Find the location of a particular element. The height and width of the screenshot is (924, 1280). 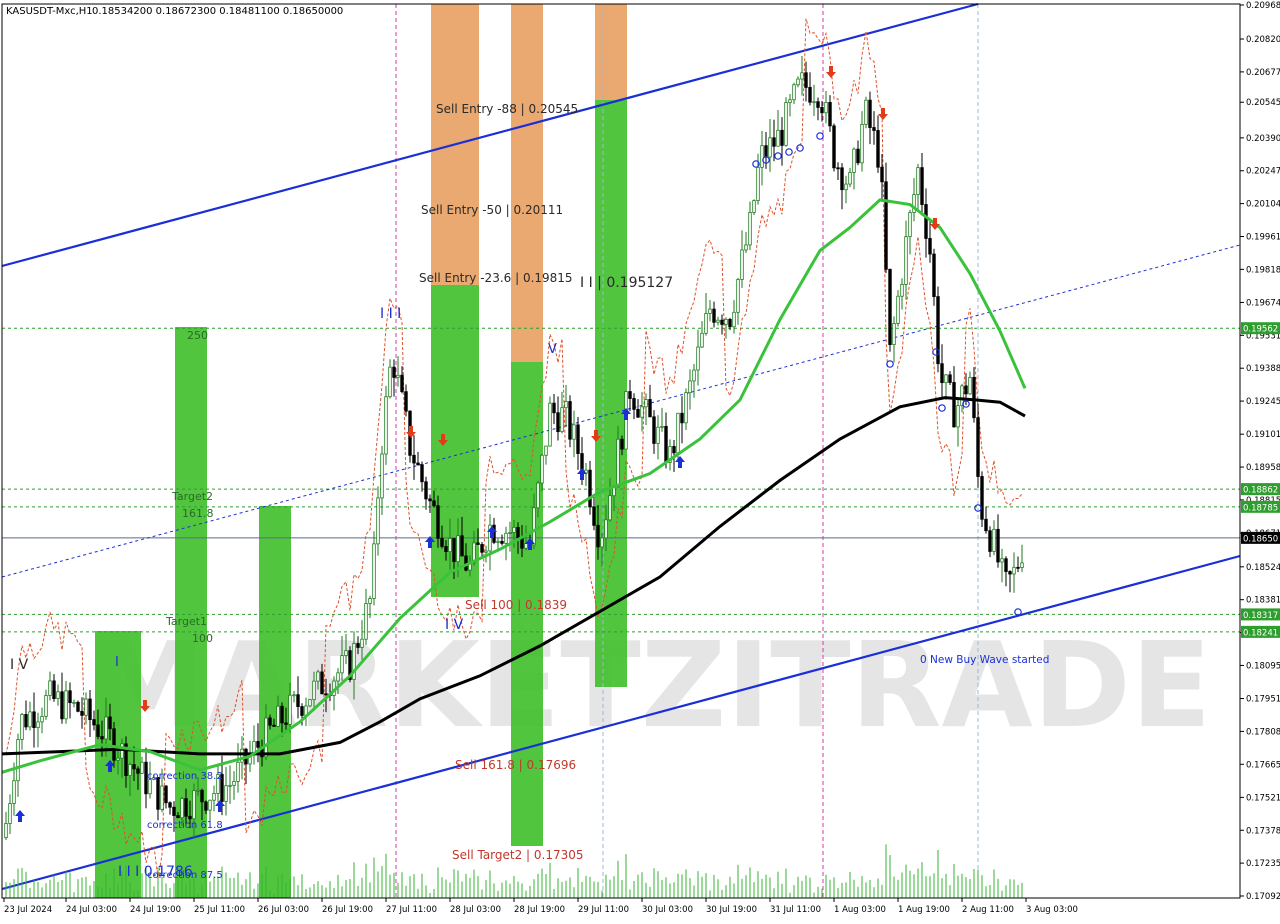

chart-annotation: Target2 is located at coordinates (192, 496).